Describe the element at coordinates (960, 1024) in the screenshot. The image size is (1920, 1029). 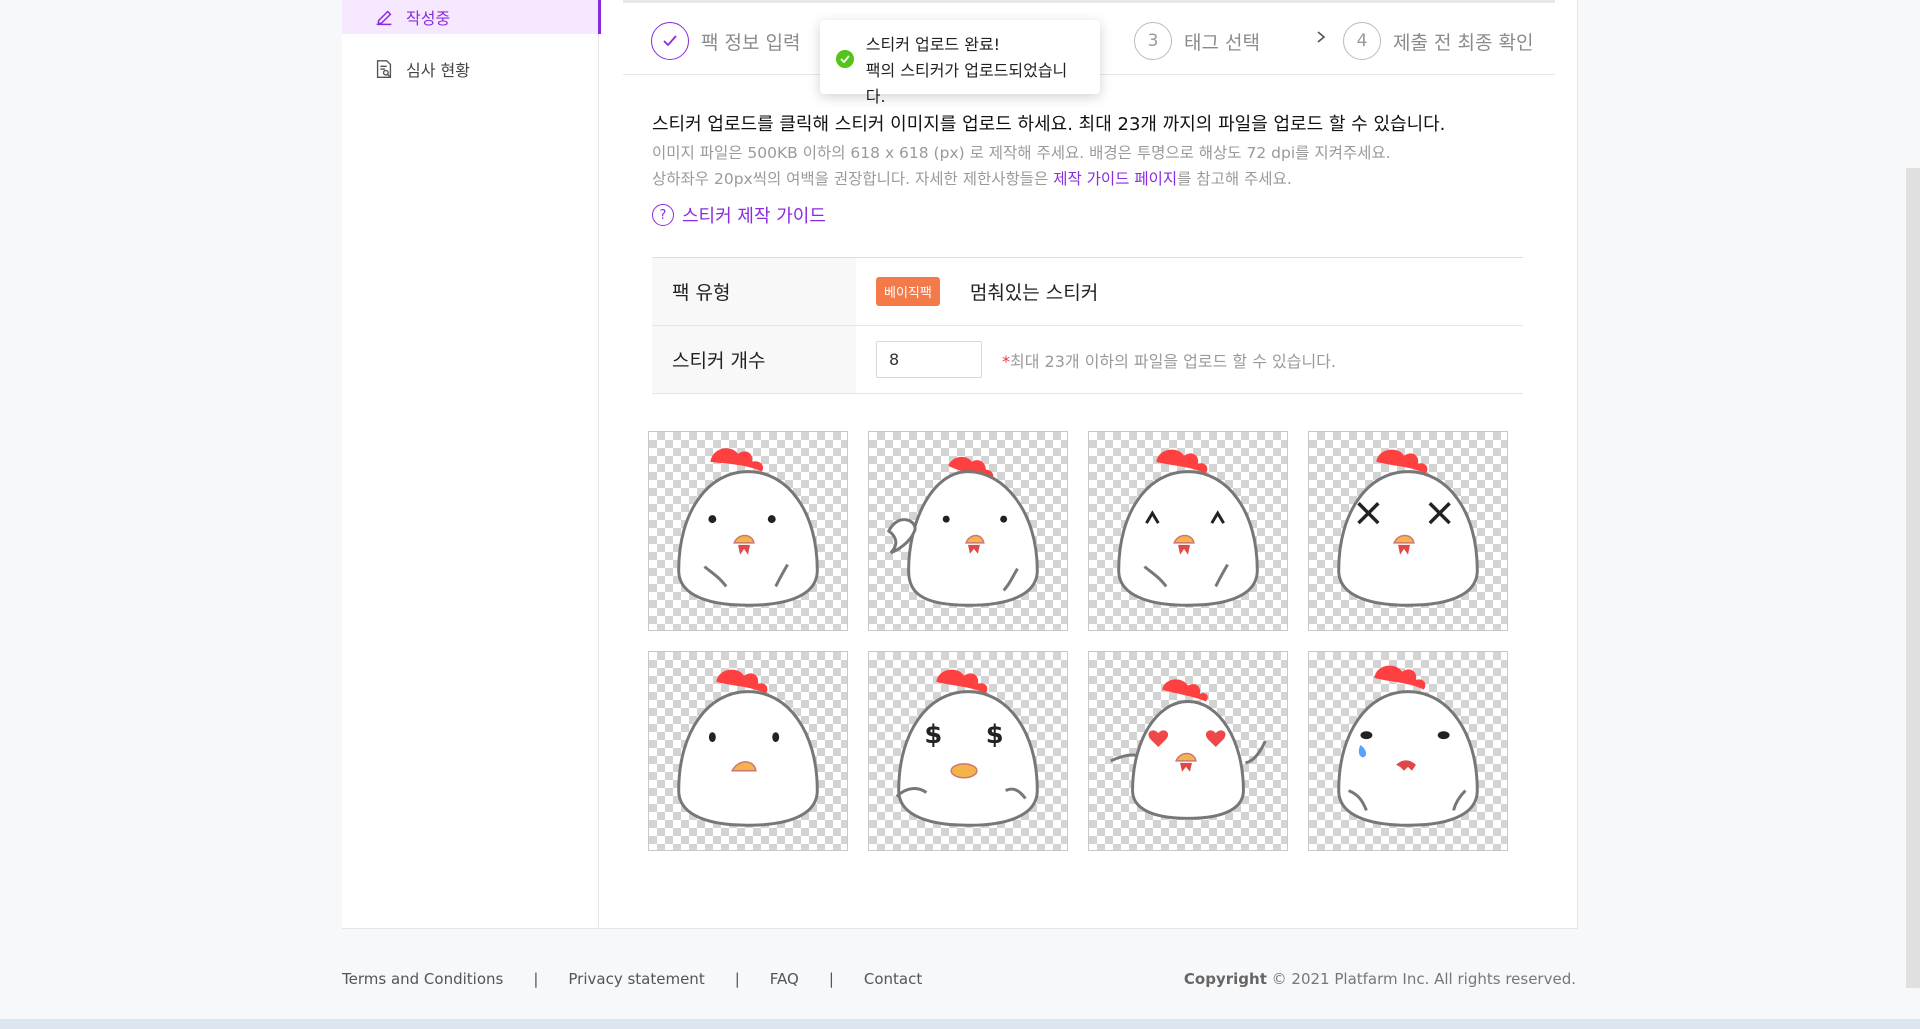
I see `window-bottom-bar` at that location.